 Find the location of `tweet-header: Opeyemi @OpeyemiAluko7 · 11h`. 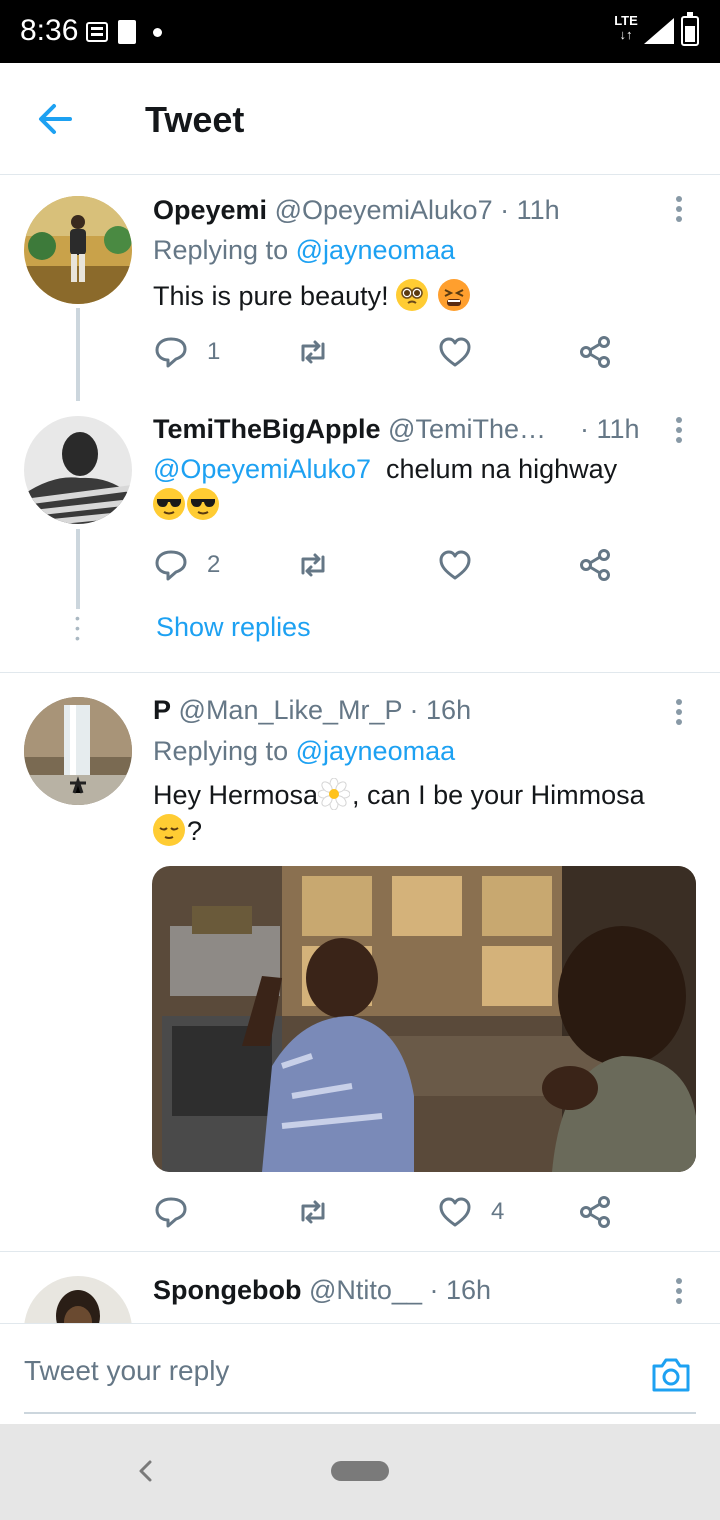

tweet-header: Opeyemi @OpeyemiAluko7 · 11h is located at coordinates (356, 210).